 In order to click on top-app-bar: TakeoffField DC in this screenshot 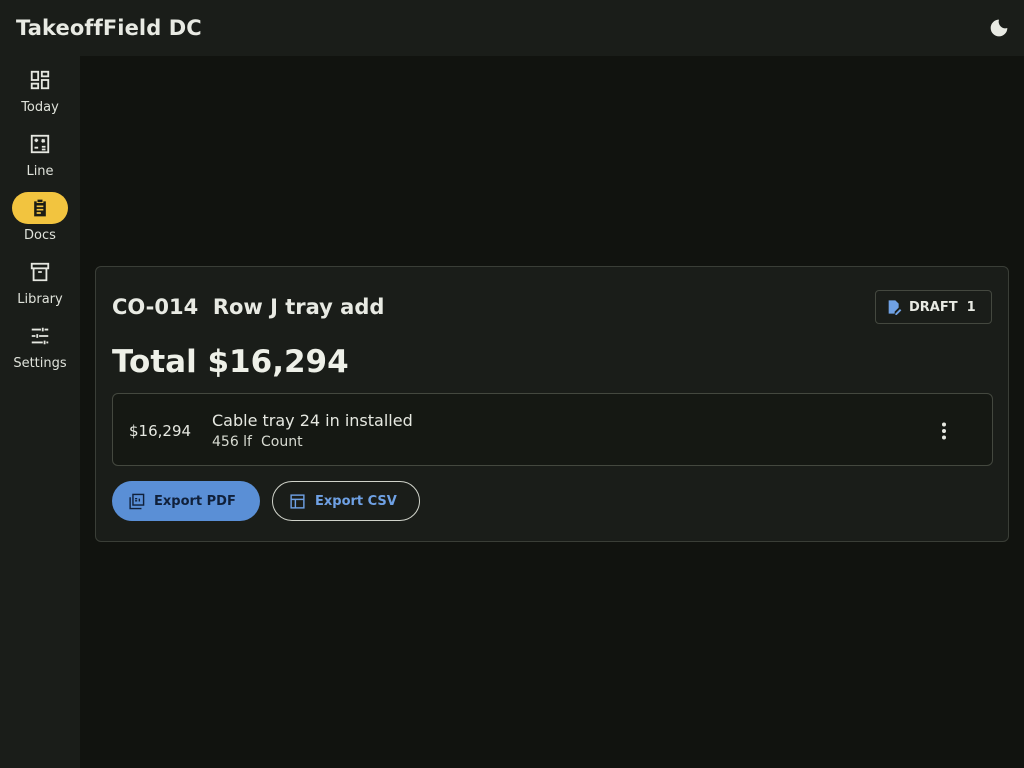, I will do `click(512, 28)`.